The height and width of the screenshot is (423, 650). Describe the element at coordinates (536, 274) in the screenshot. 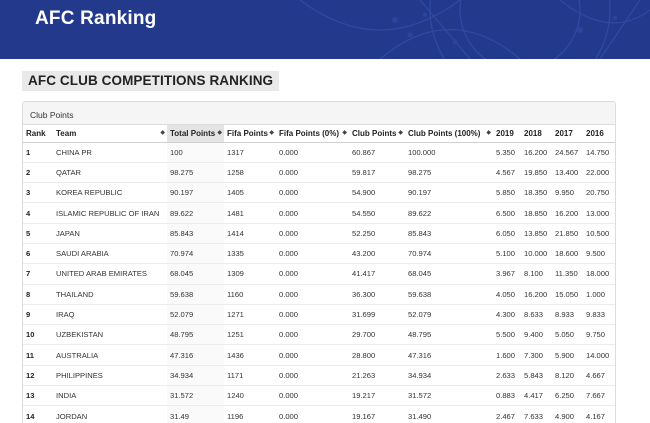

I see `table-cell: 8.100` at that location.